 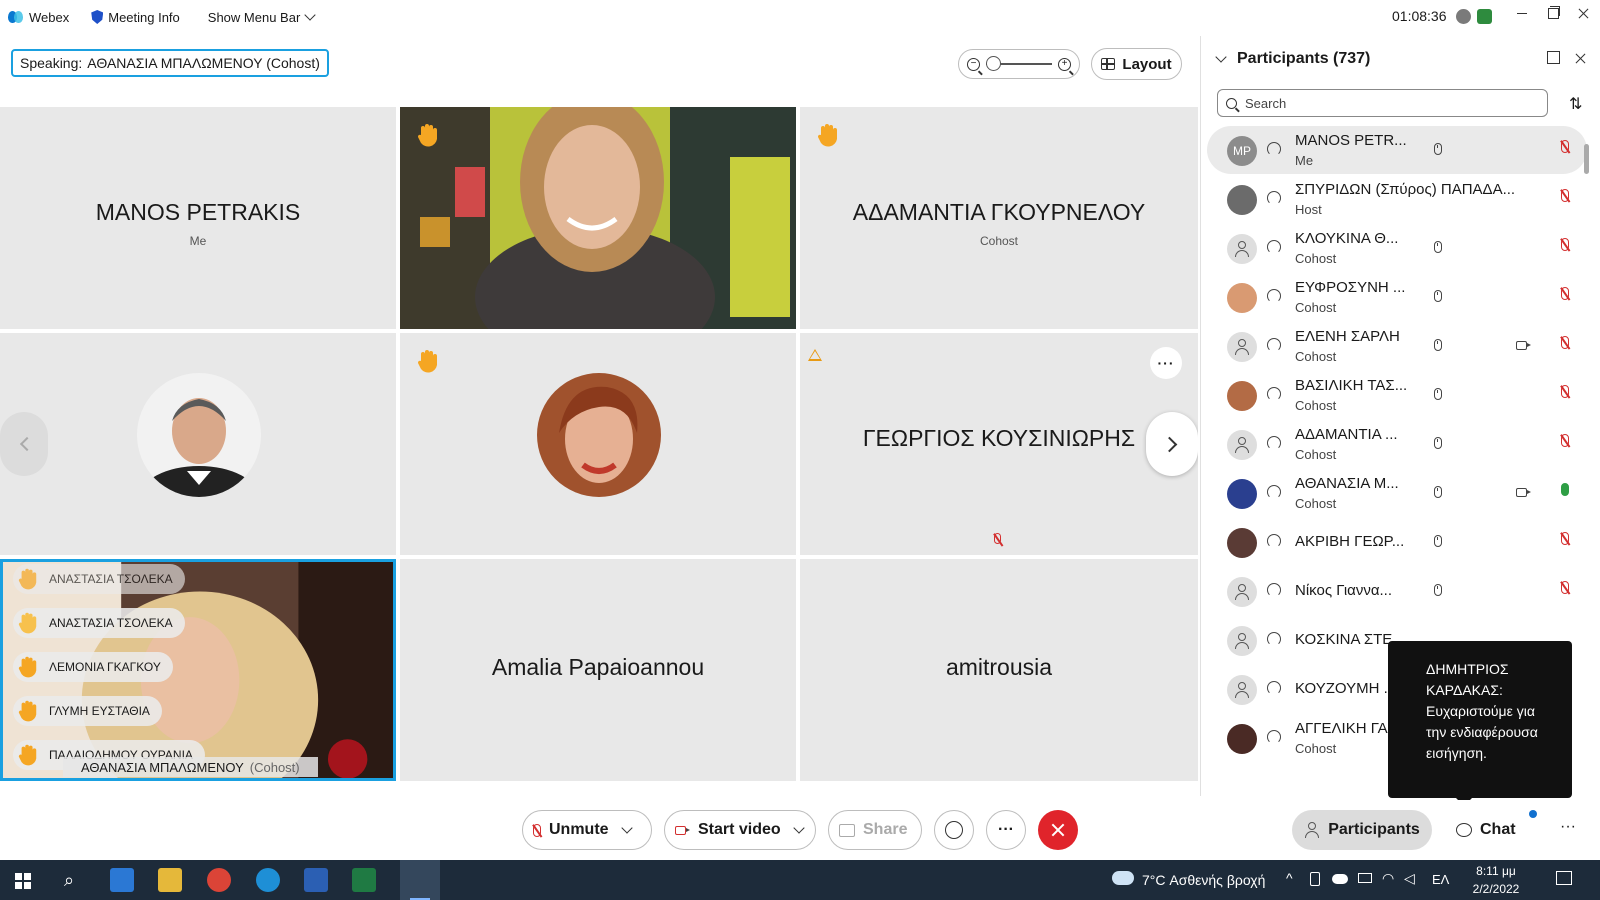 I want to click on layout-button: Layout, so click(x=1136, y=64).